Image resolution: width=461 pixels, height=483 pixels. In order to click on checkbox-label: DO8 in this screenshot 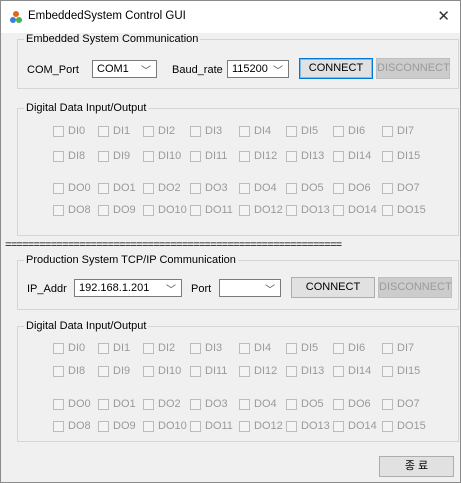, I will do `click(79, 210)`.